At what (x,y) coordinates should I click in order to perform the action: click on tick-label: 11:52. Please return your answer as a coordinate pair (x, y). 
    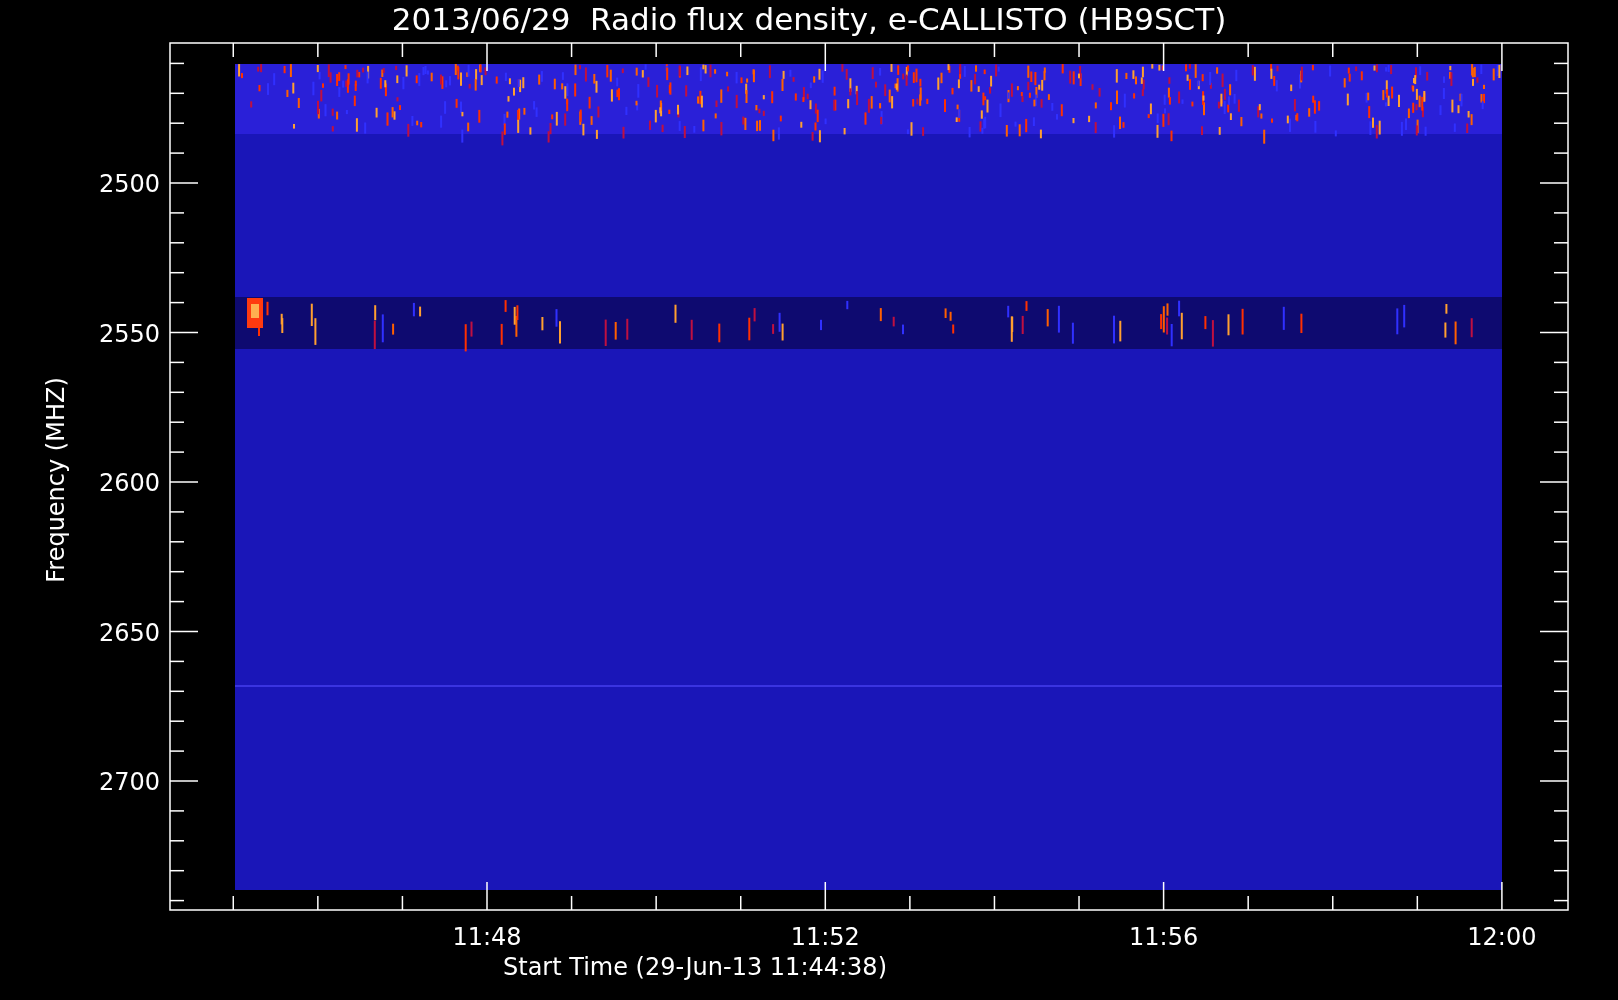
    Looking at the image, I should click on (825, 937).